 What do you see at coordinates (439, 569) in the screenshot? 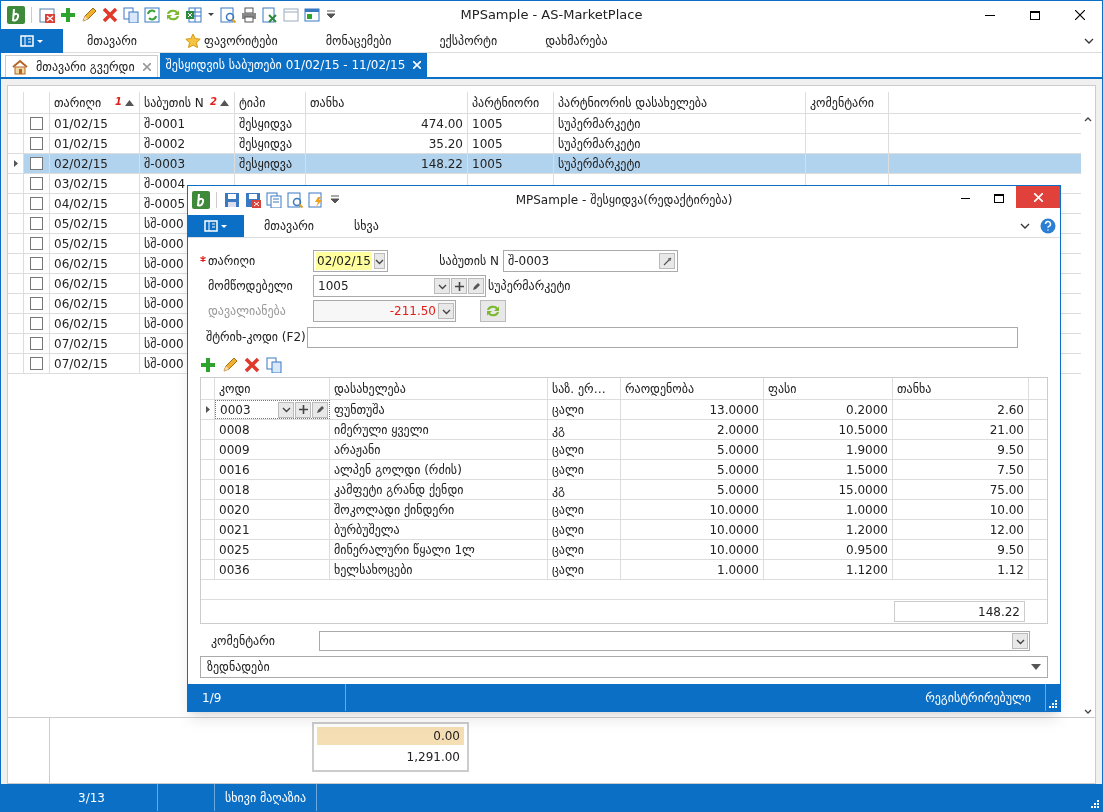
I see `table-cell: ხელსახოცები` at bounding box center [439, 569].